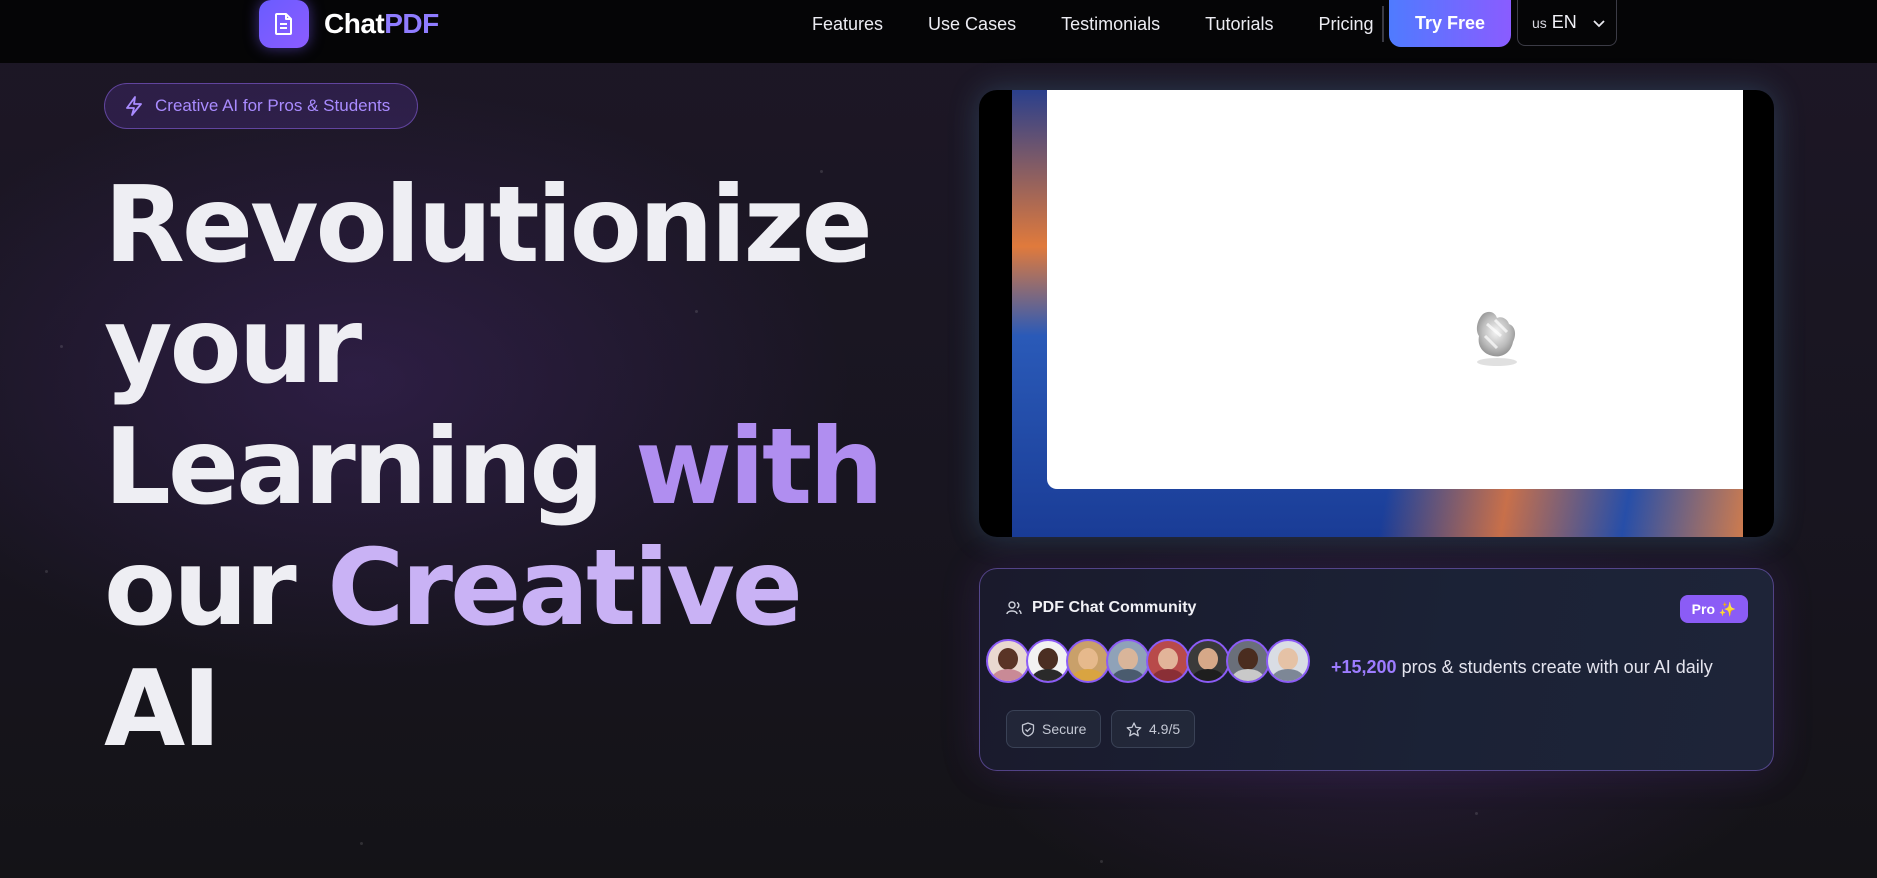  What do you see at coordinates (134, 106) in the screenshot?
I see `lightning-icon` at bounding box center [134, 106].